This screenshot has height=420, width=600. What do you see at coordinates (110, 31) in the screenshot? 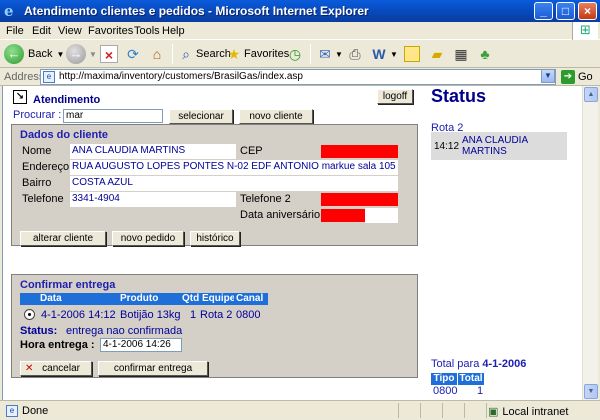
I see `menu-favorites: Favorites` at bounding box center [110, 31].